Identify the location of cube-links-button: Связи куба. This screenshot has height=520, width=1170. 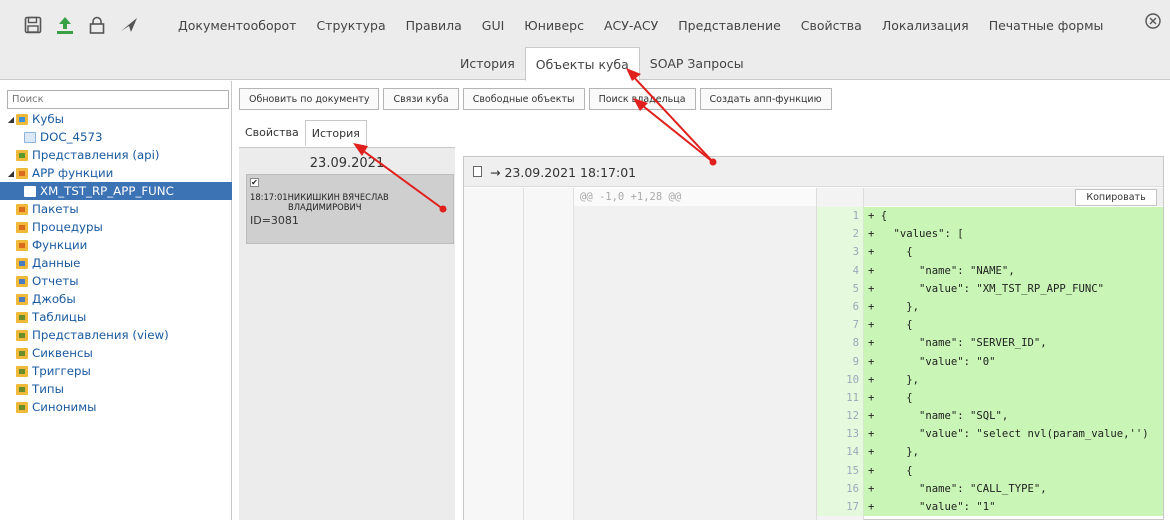
(421, 99).